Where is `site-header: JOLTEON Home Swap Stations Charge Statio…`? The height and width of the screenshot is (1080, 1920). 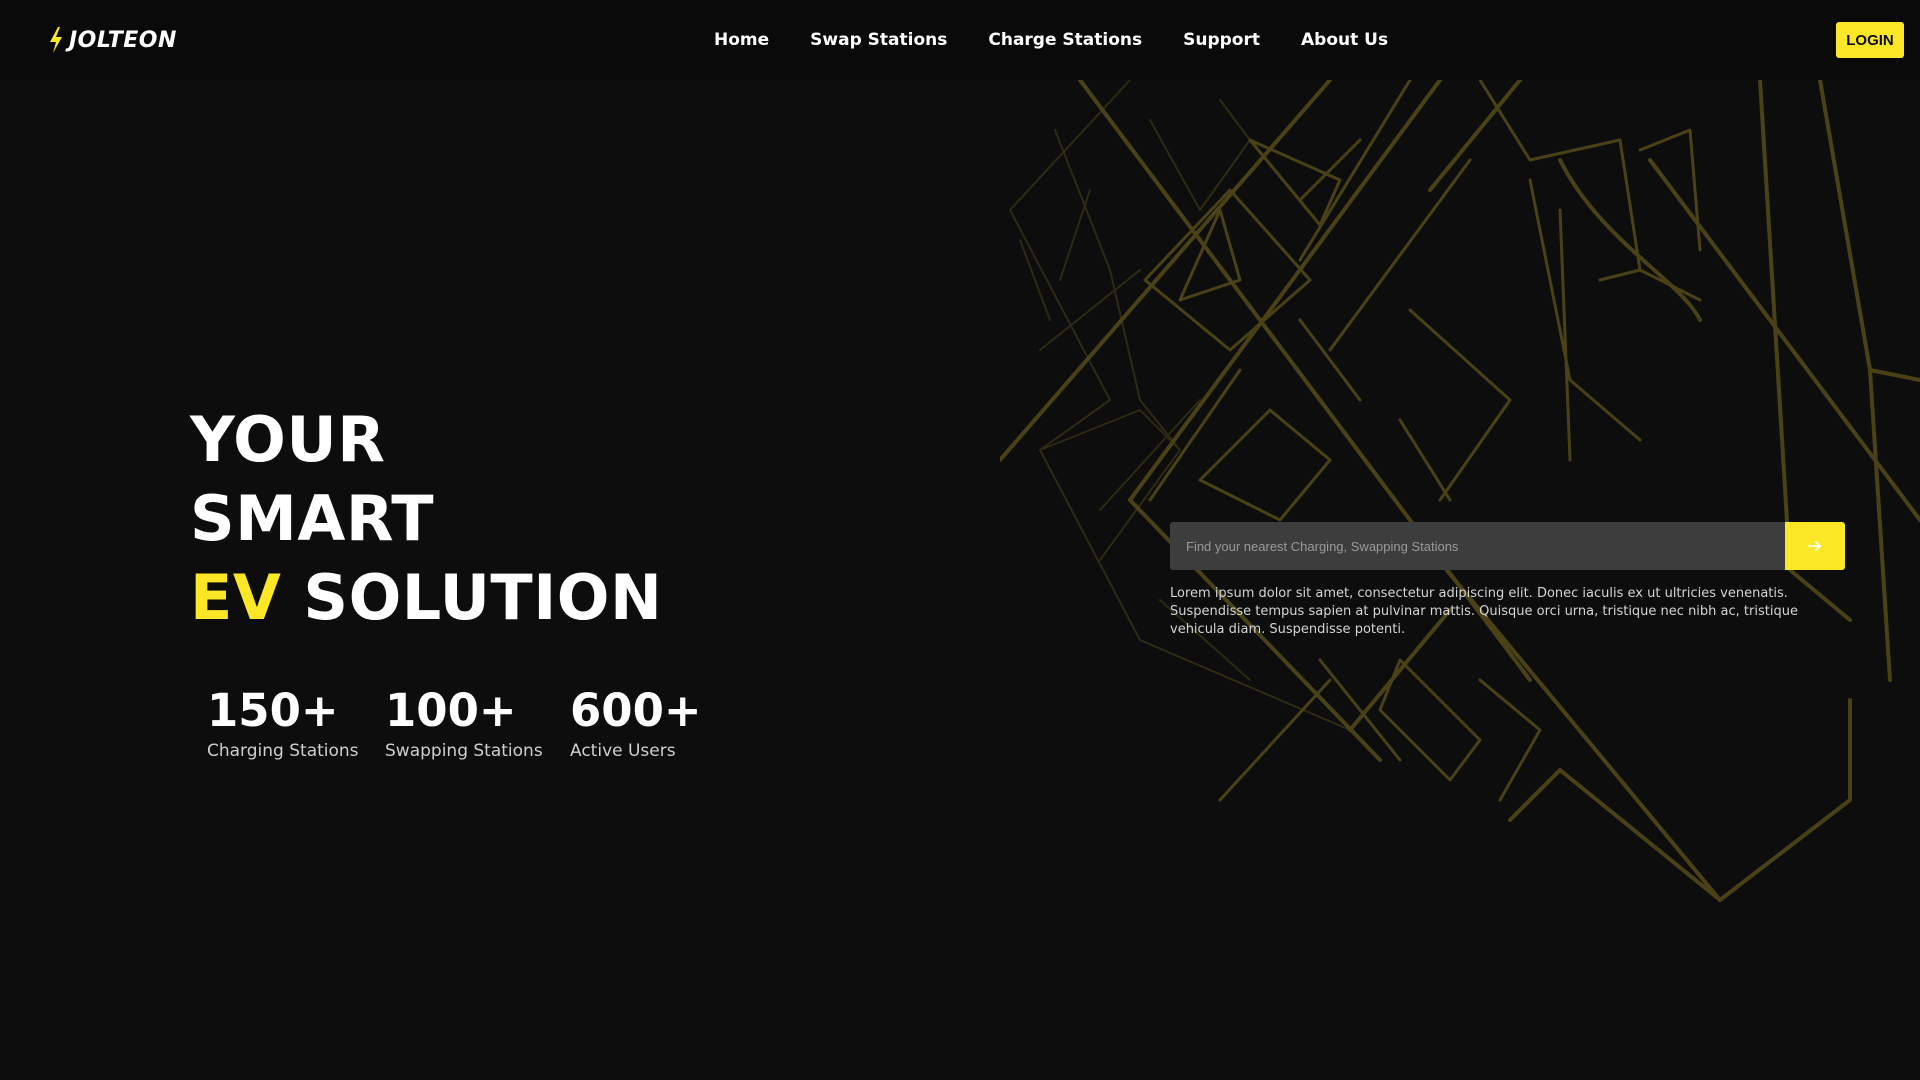 site-header: JOLTEON Home Swap Stations Charge Statio… is located at coordinates (960, 40).